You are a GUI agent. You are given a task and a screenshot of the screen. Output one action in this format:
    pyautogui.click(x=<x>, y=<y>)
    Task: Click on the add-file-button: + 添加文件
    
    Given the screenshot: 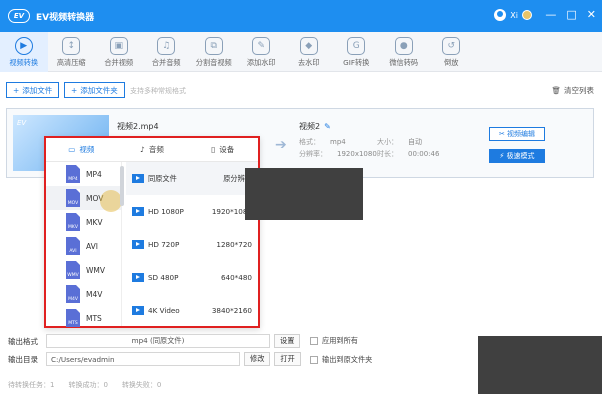 What is the action you would take?
    pyautogui.click(x=33, y=90)
    